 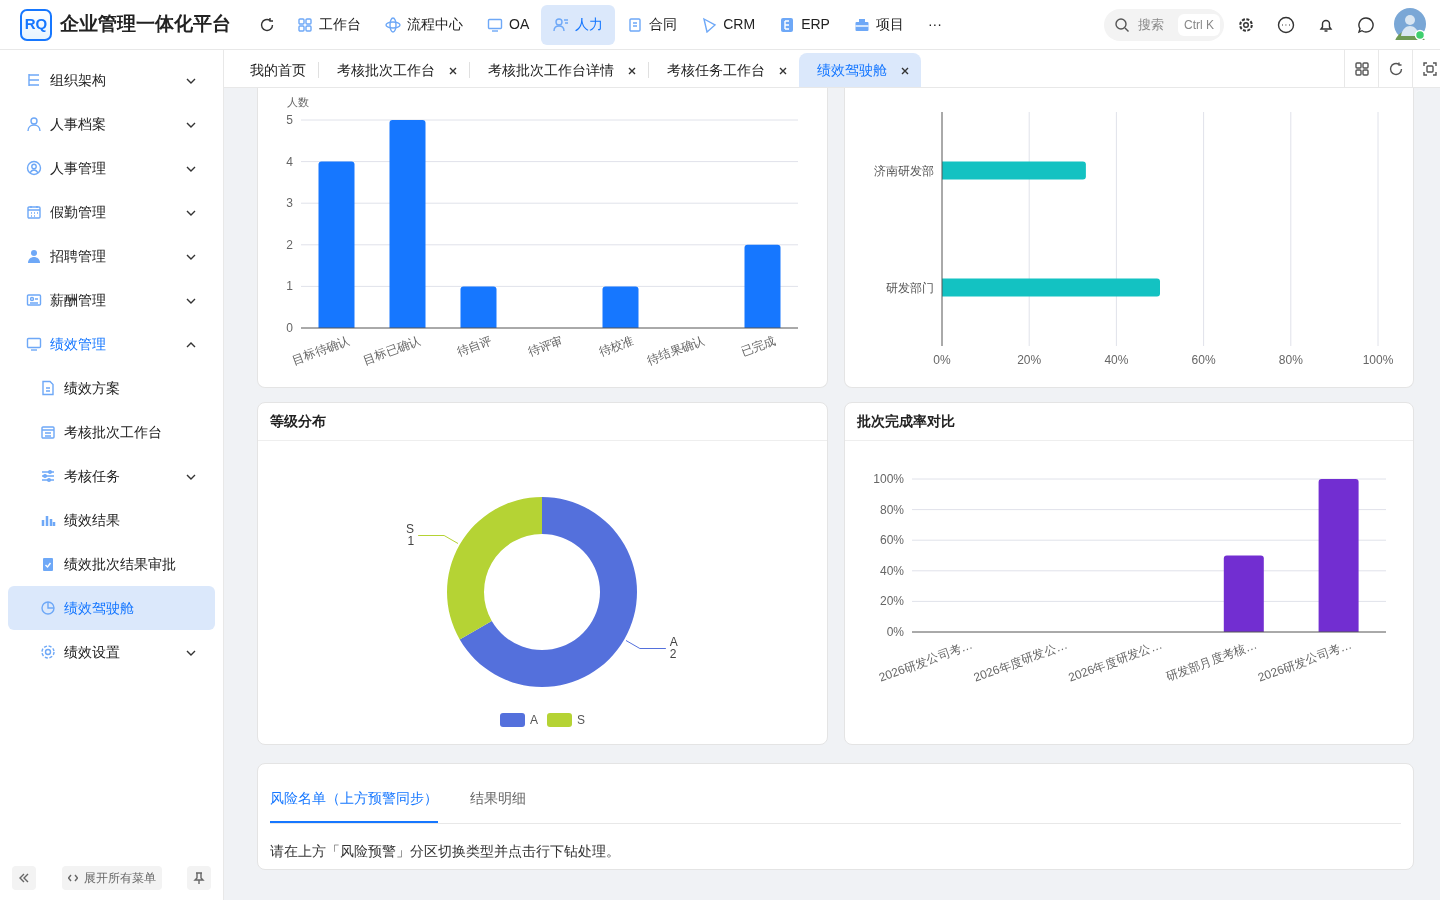 What do you see at coordinates (1429, 69) in the screenshot?
I see `fullscreen-icon` at bounding box center [1429, 69].